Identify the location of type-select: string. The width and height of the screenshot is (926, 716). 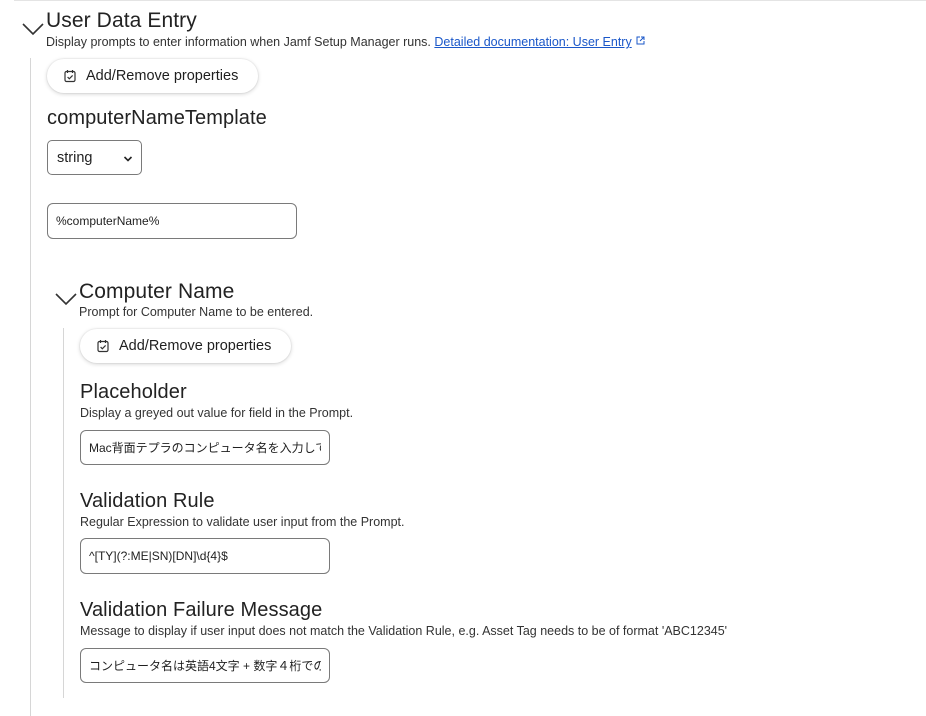
(94, 157).